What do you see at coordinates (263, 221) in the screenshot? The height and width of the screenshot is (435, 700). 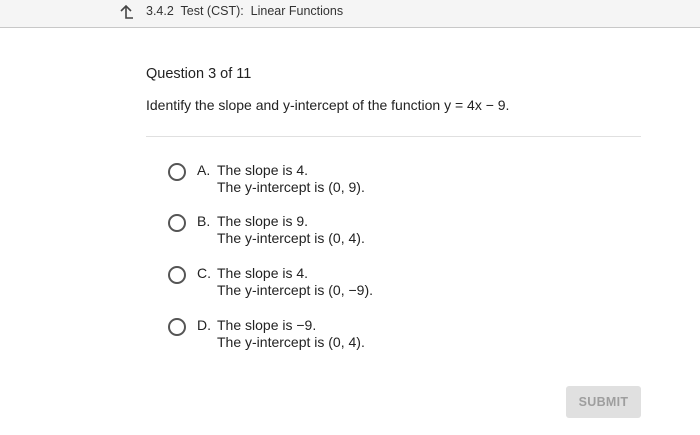 I see `choice-slope-text: The slope is 9.` at bounding box center [263, 221].